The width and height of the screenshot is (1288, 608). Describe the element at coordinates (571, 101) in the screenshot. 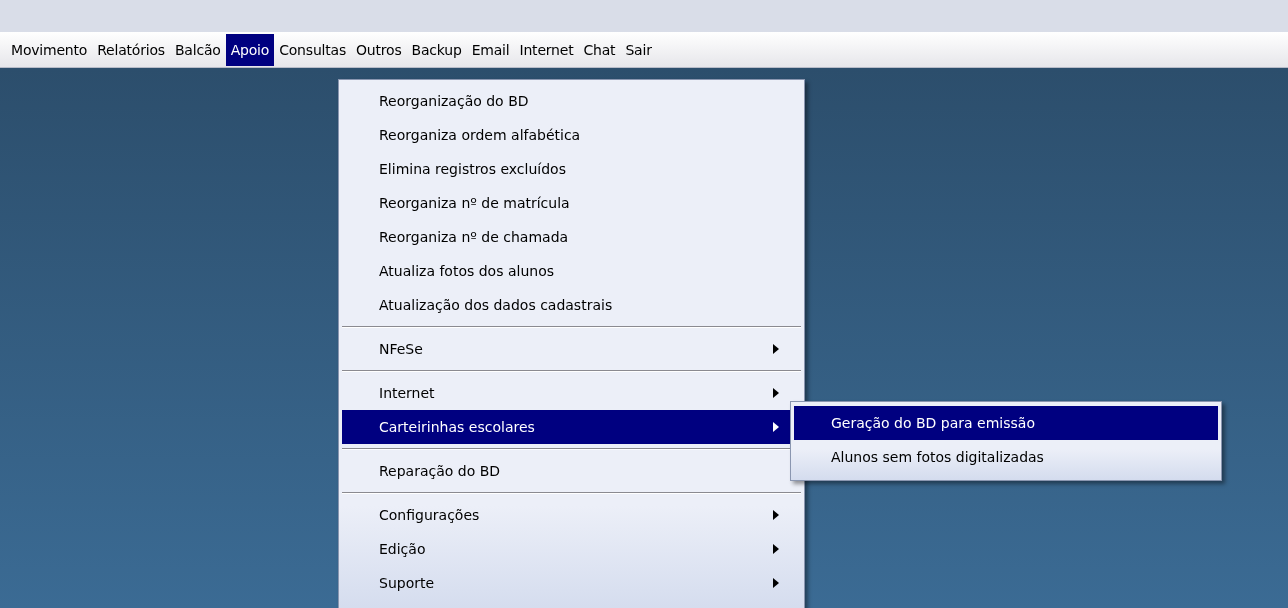

I see `menu-item: Reorganização do BD` at that location.